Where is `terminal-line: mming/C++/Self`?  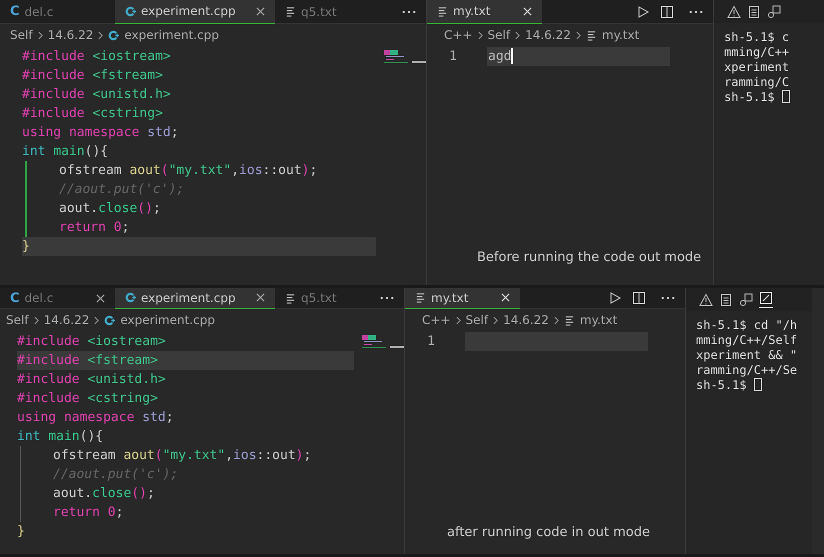 terminal-line: mming/C++/Self is located at coordinates (747, 339).